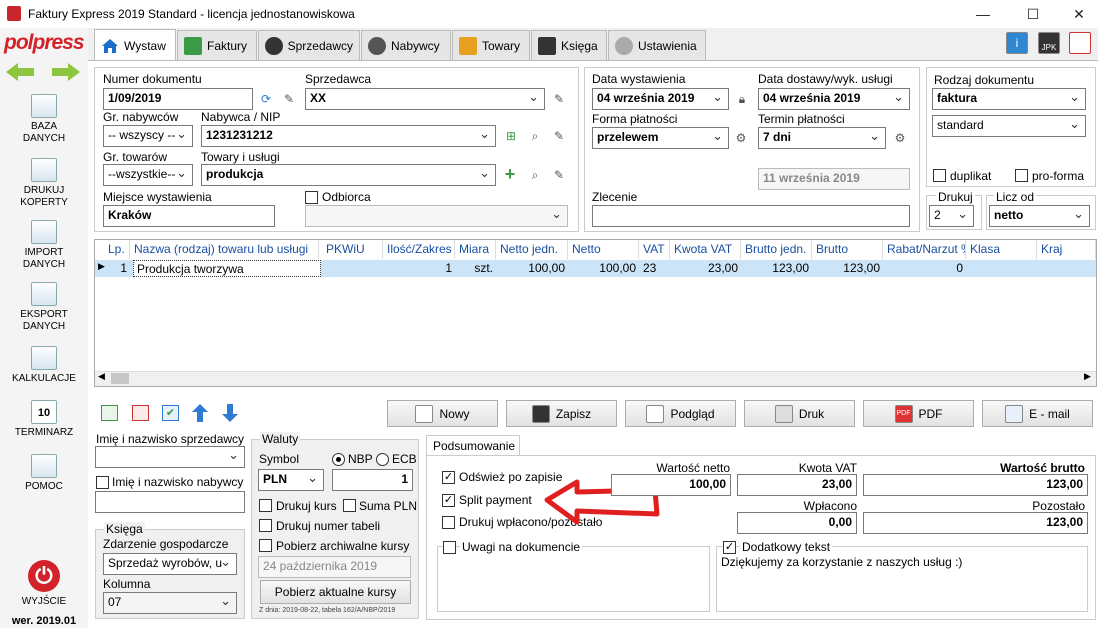 The width and height of the screenshot is (1098, 628). What do you see at coordinates (44, 602) in the screenshot?
I see `sidebar-item-wyjscie: WYJŚCIE` at bounding box center [44, 602].